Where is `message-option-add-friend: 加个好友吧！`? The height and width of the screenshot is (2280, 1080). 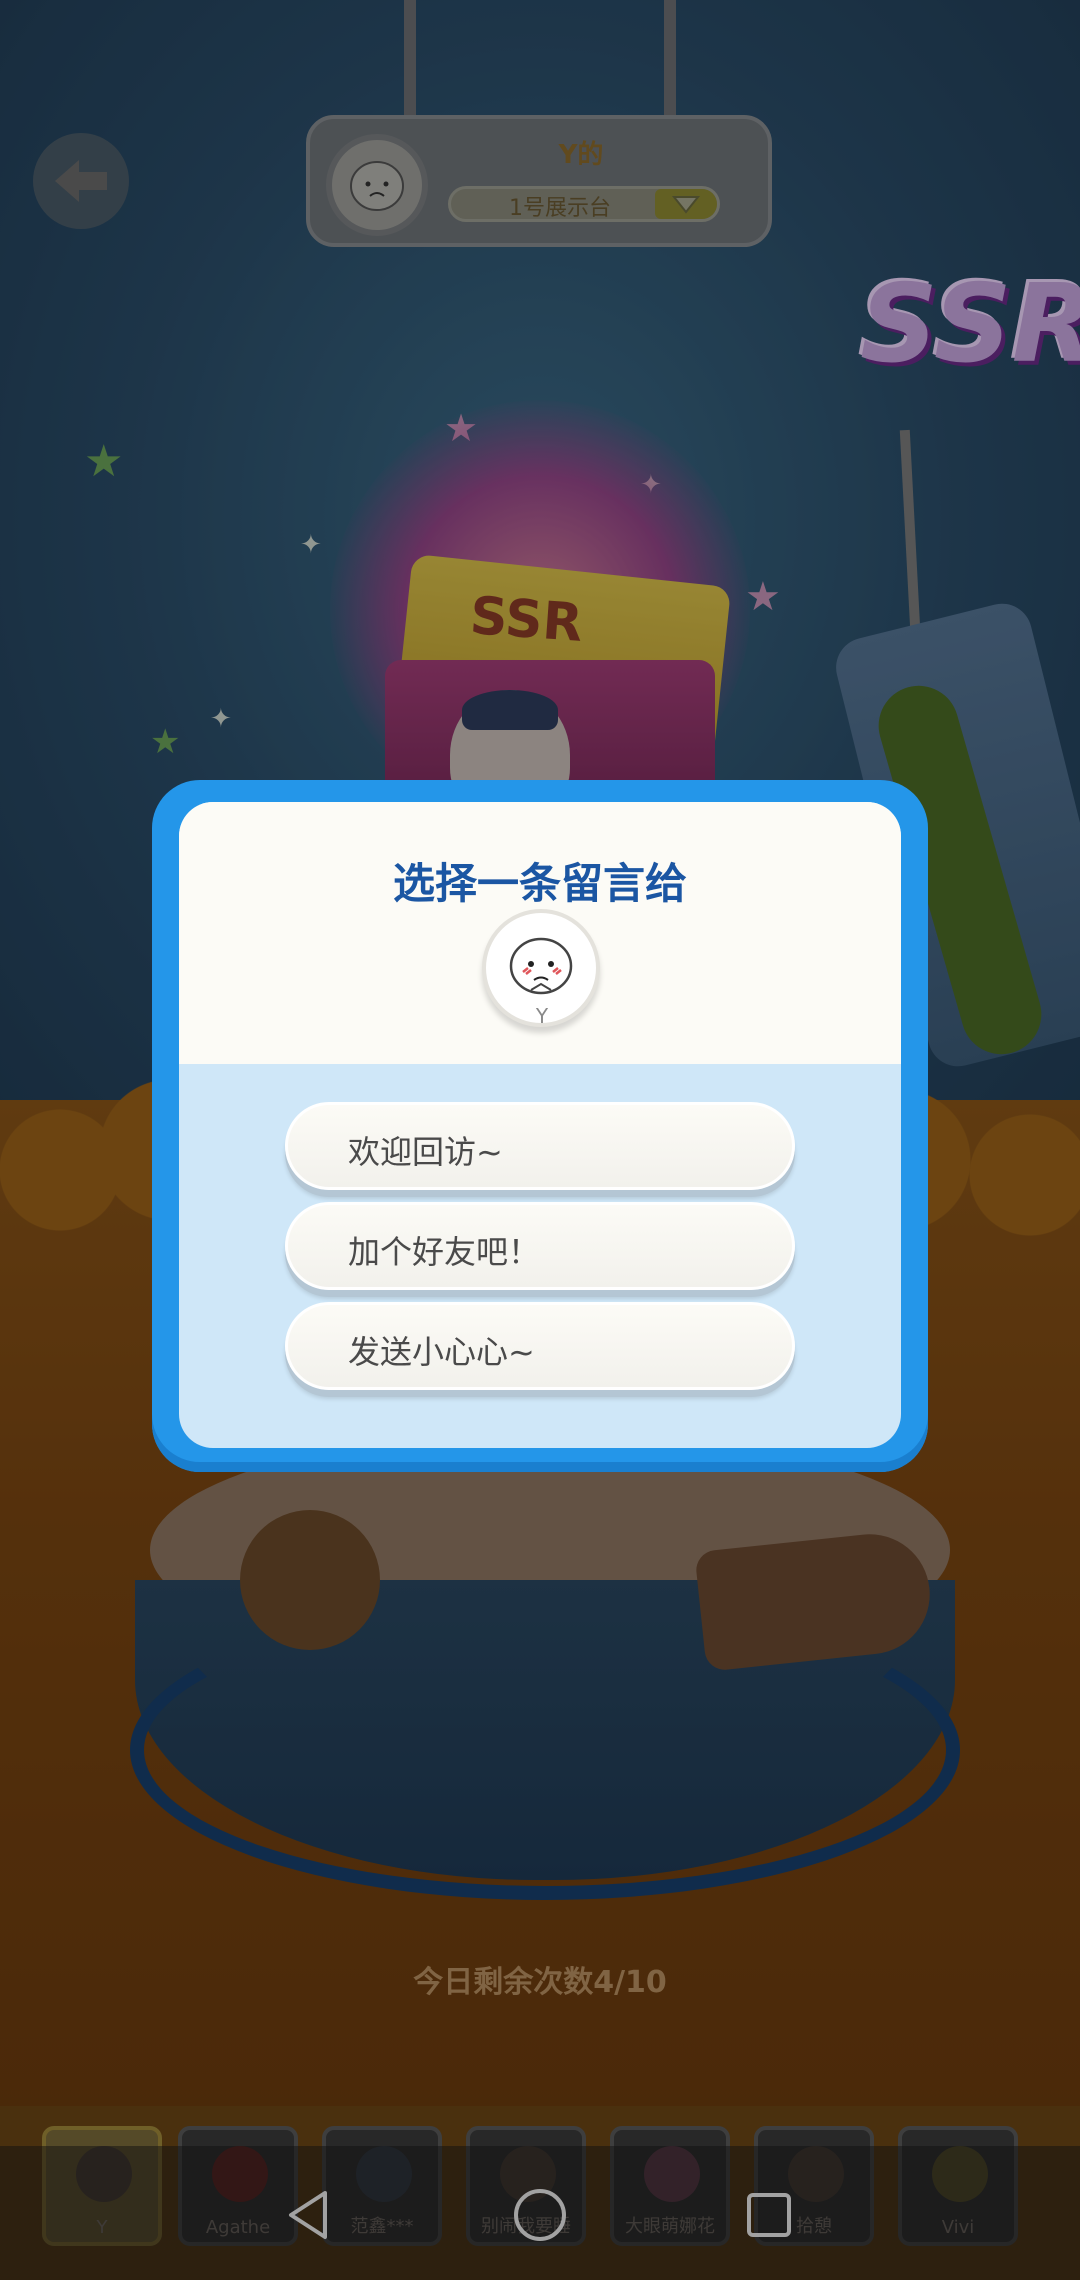 message-option-add-friend: 加个好友吧！ is located at coordinates (540, 1246).